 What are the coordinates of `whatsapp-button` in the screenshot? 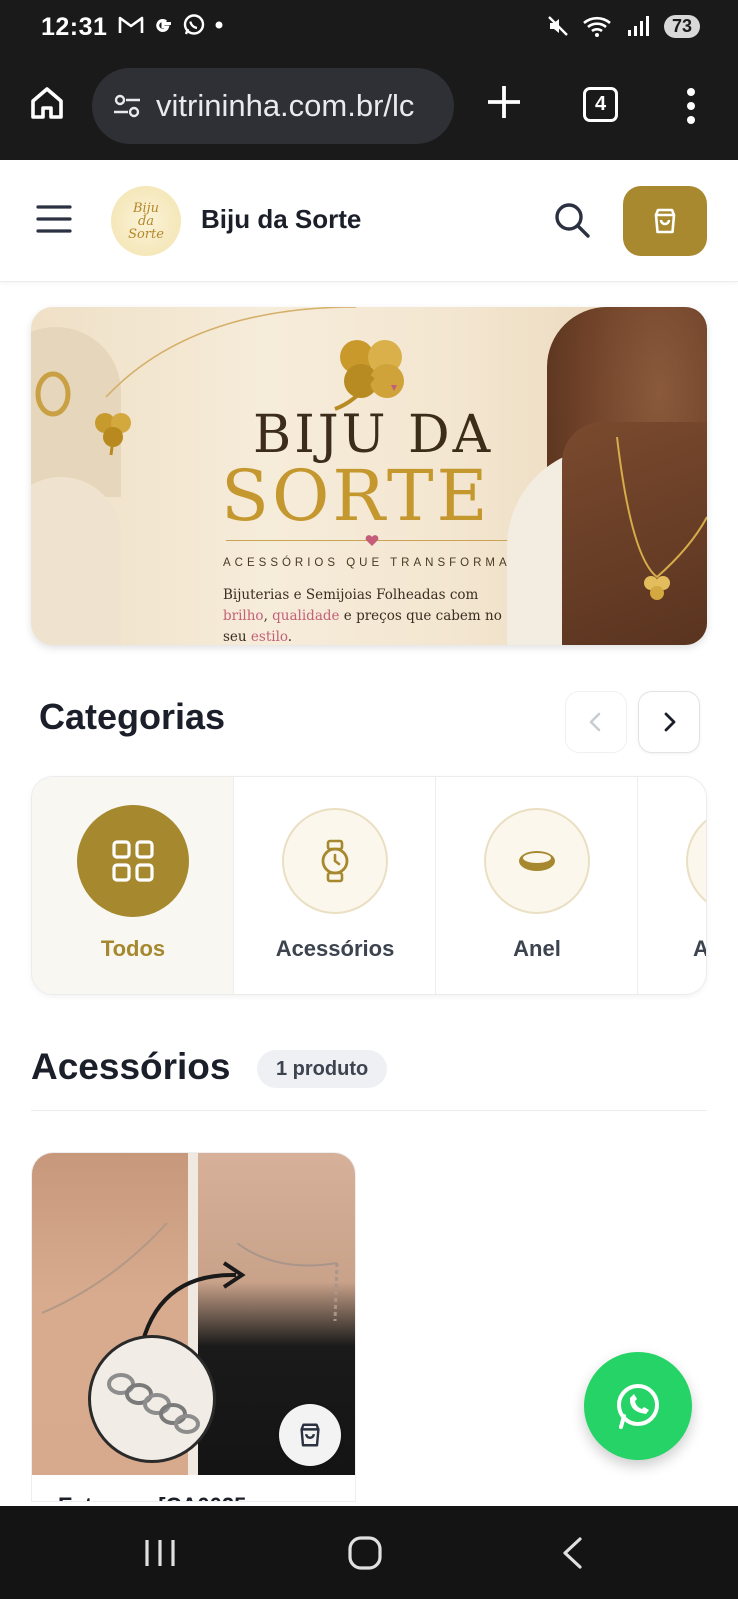 It's located at (638, 1406).